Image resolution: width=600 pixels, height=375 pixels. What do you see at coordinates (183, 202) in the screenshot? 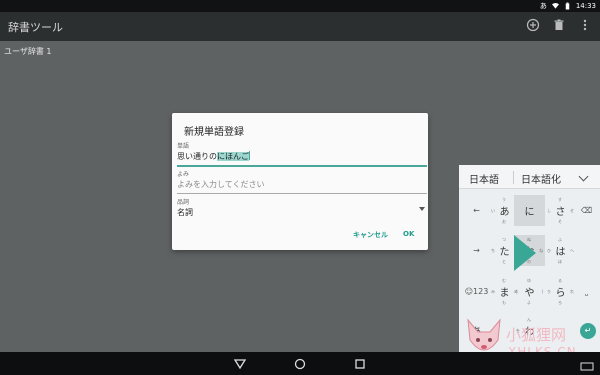
I see `pos-label: 品詞` at bounding box center [183, 202].